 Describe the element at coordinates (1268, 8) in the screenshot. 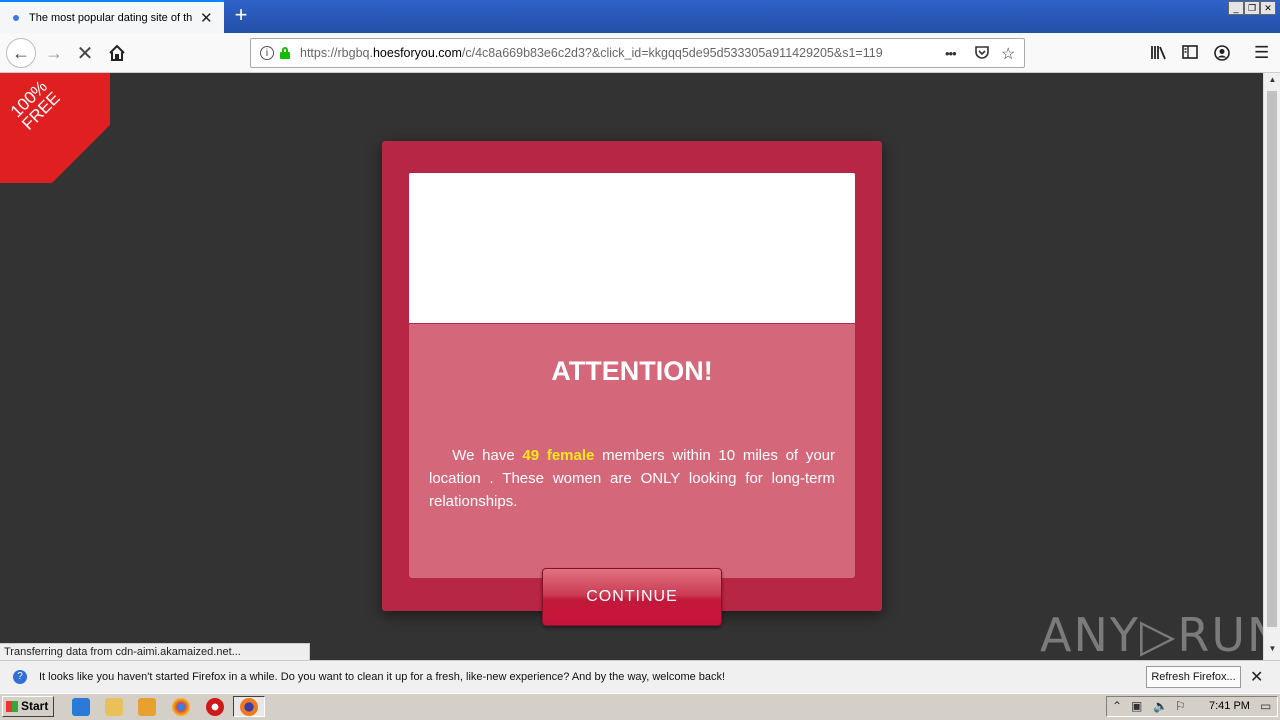

I see `window-close-button: ✕` at that location.